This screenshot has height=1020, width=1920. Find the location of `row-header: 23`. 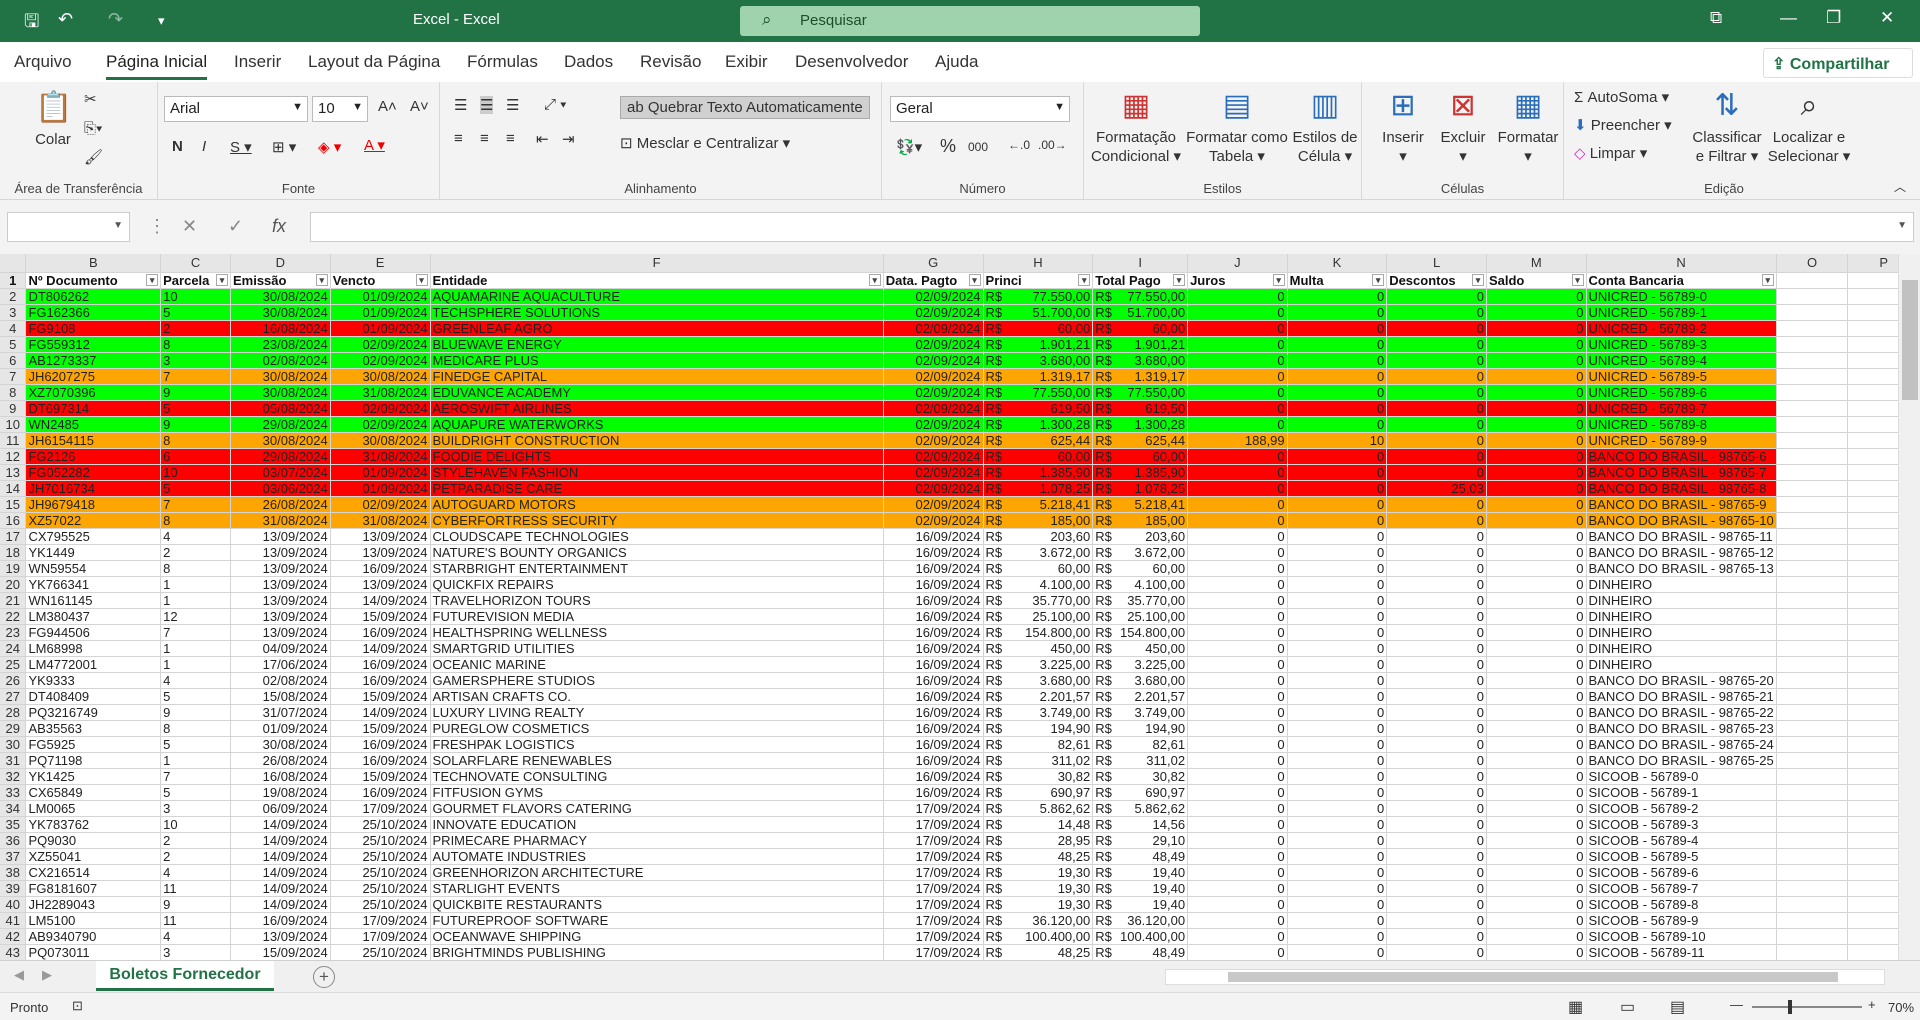

row-header: 23 is located at coordinates (13, 632).